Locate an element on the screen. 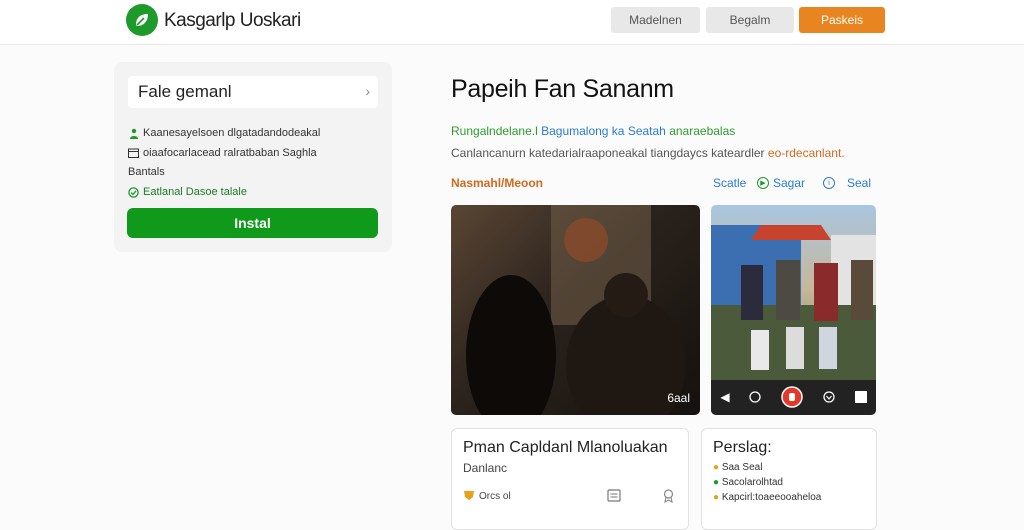 The width and height of the screenshot is (1024, 530). sidebar-row-1: Kaanesayelsoen dlgatadandodeakal is located at coordinates (224, 133).